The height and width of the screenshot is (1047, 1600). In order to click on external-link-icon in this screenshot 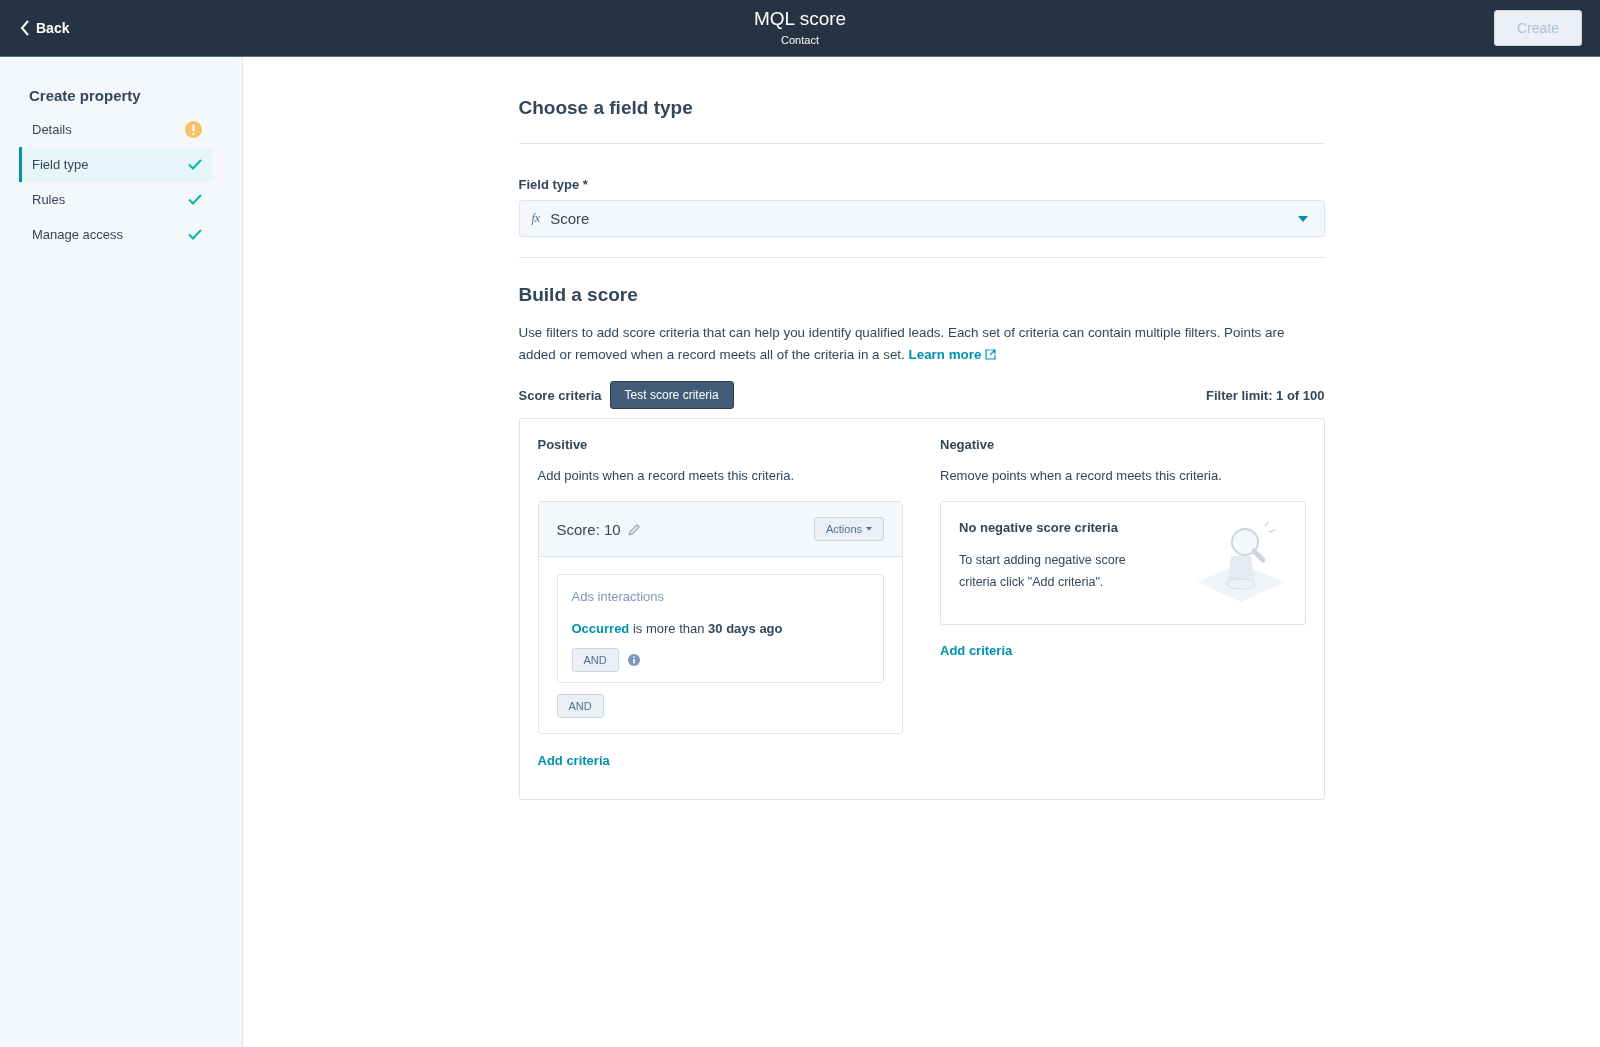, I will do `click(991, 354)`.